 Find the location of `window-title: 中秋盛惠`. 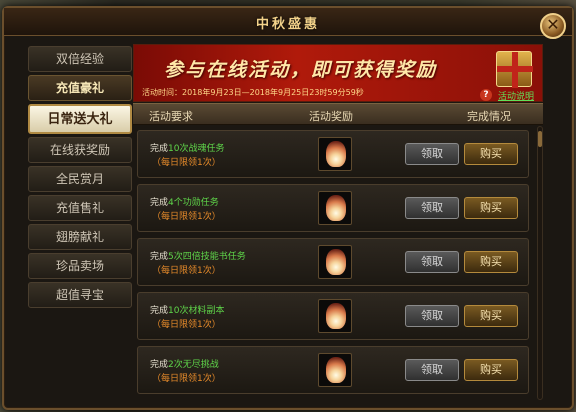

window-title: 中秋盛惠 is located at coordinates (287, 24).